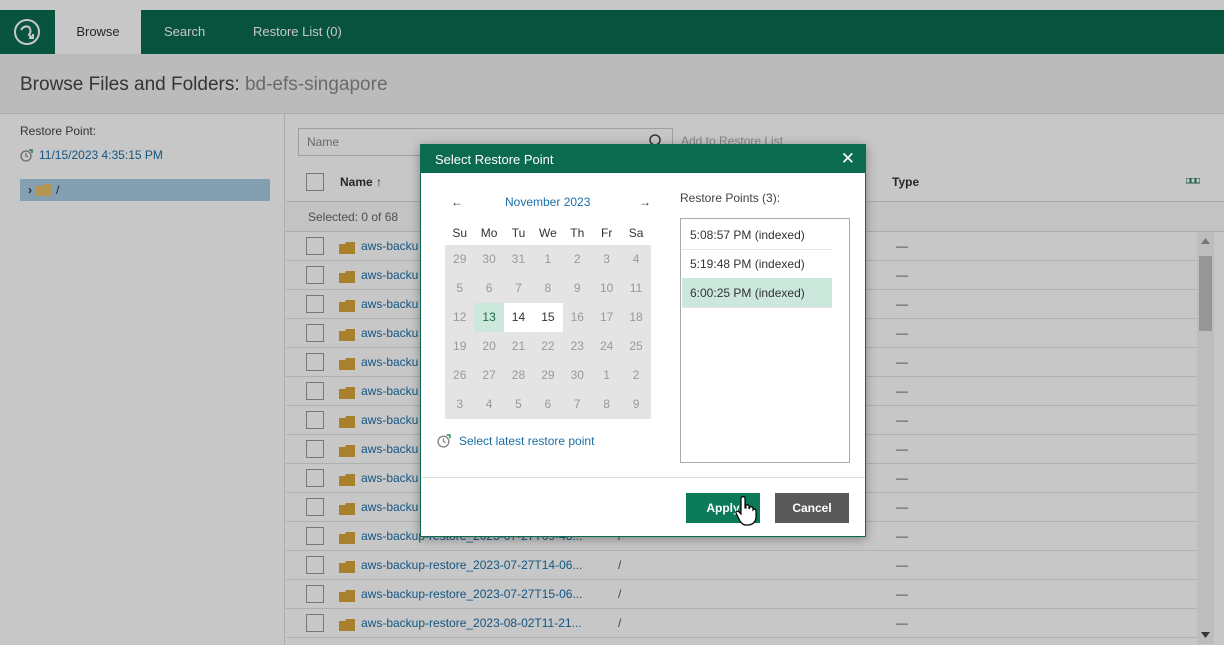 Image resolution: width=1224 pixels, height=645 pixels. I want to click on calendar-day: 21, so click(518, 346).